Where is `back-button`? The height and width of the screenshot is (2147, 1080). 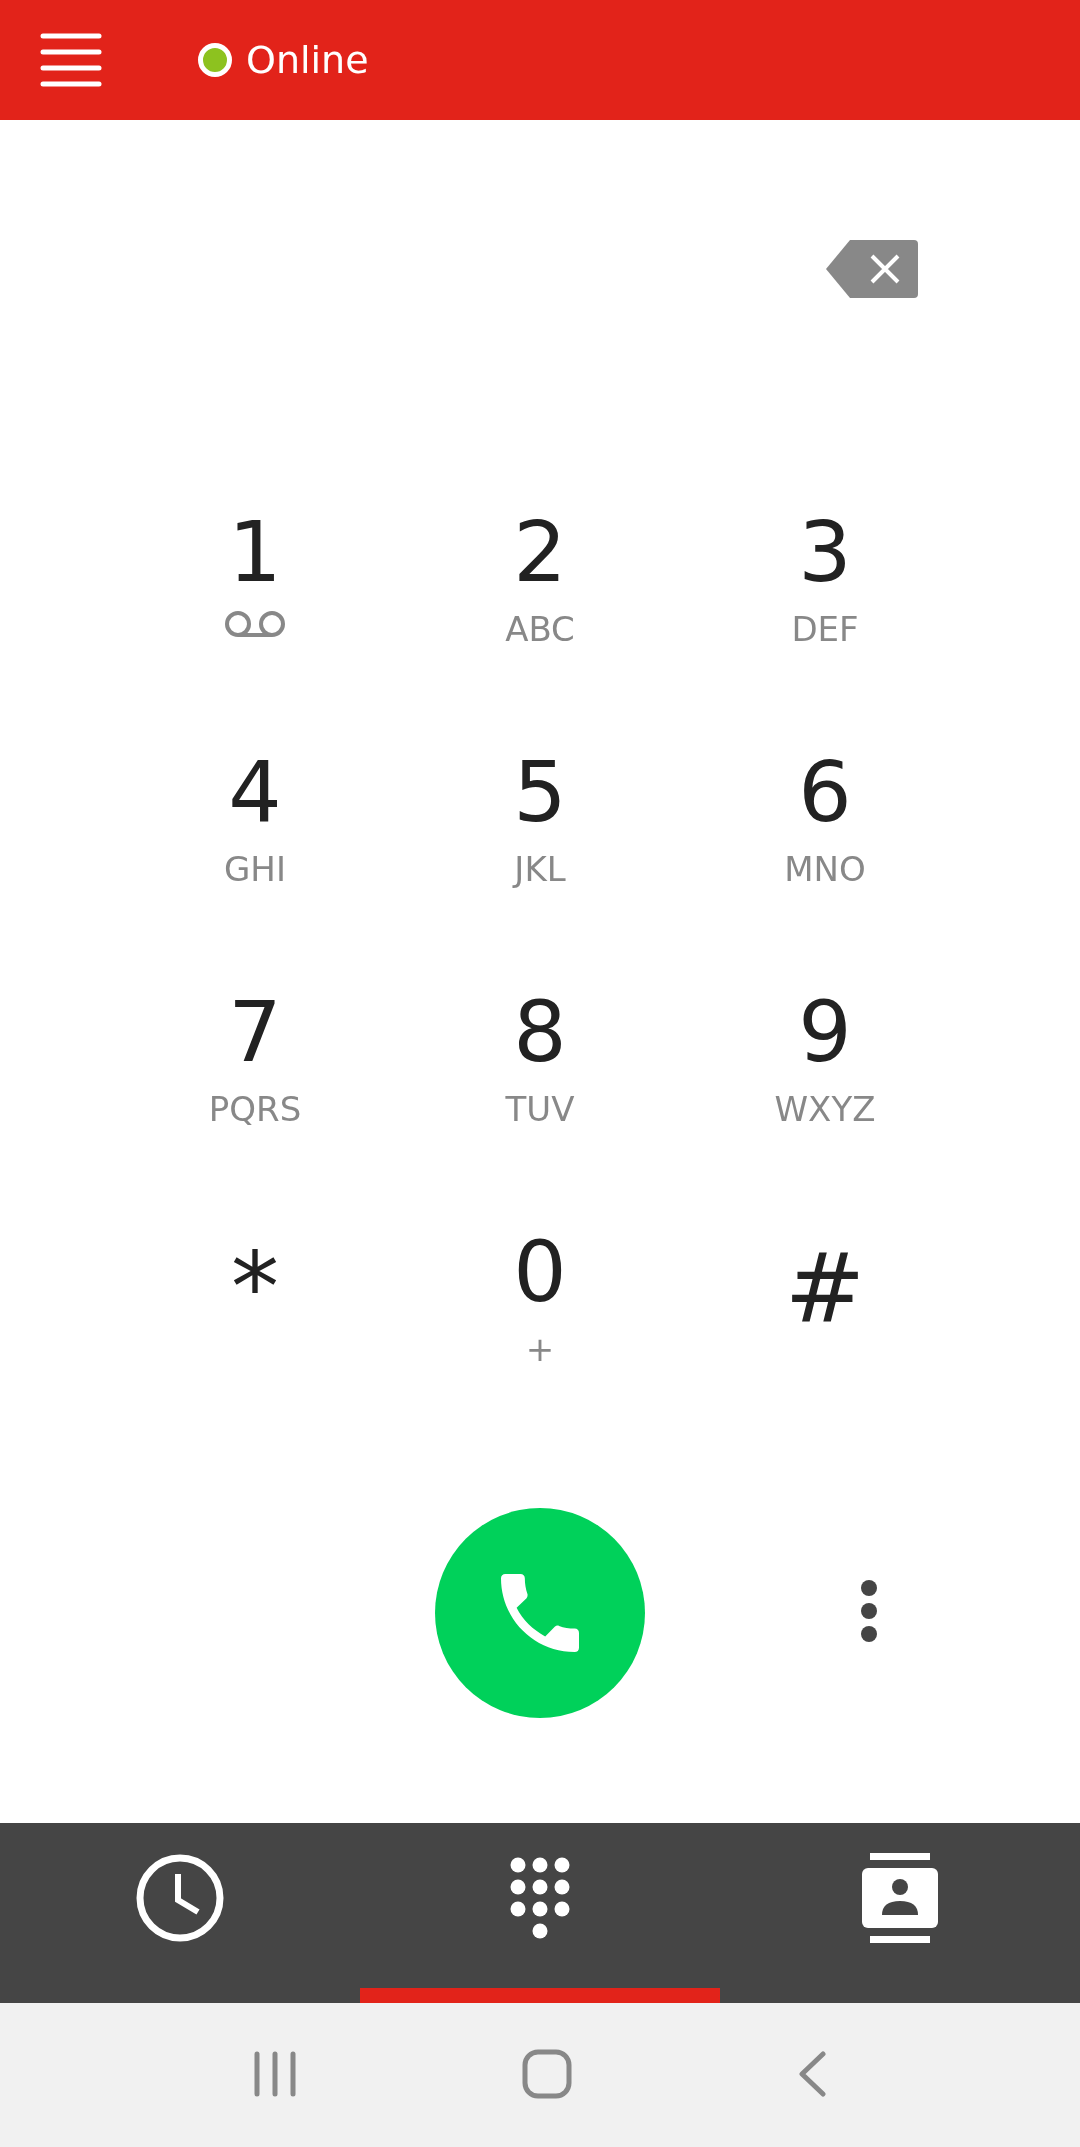
back-button is located at coordinates (812, 2075).